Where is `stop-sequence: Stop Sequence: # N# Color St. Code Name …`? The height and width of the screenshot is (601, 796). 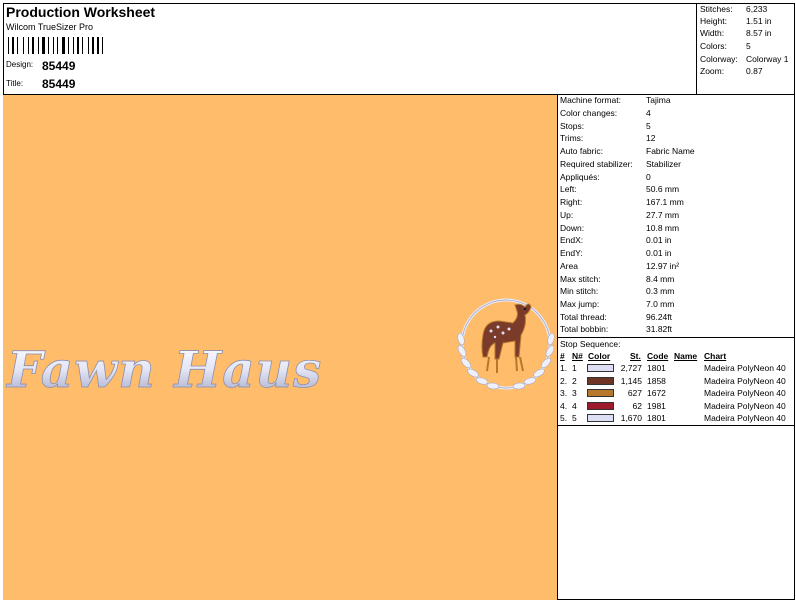 stop-sequence: Stop Sequence: # N# Color St. Code Name … is located at coordinates (676, 381).